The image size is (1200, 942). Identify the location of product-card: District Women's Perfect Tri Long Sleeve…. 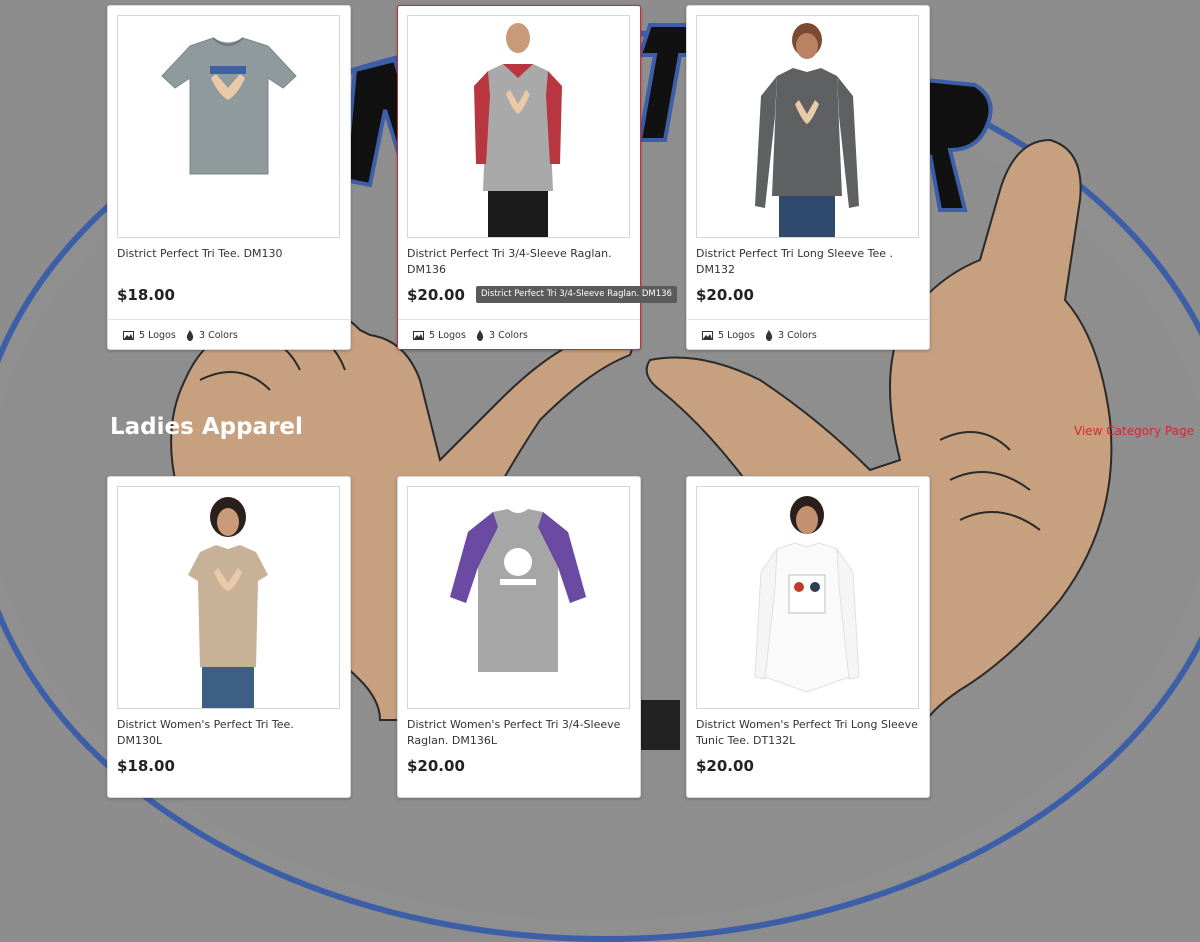
(808, 637).